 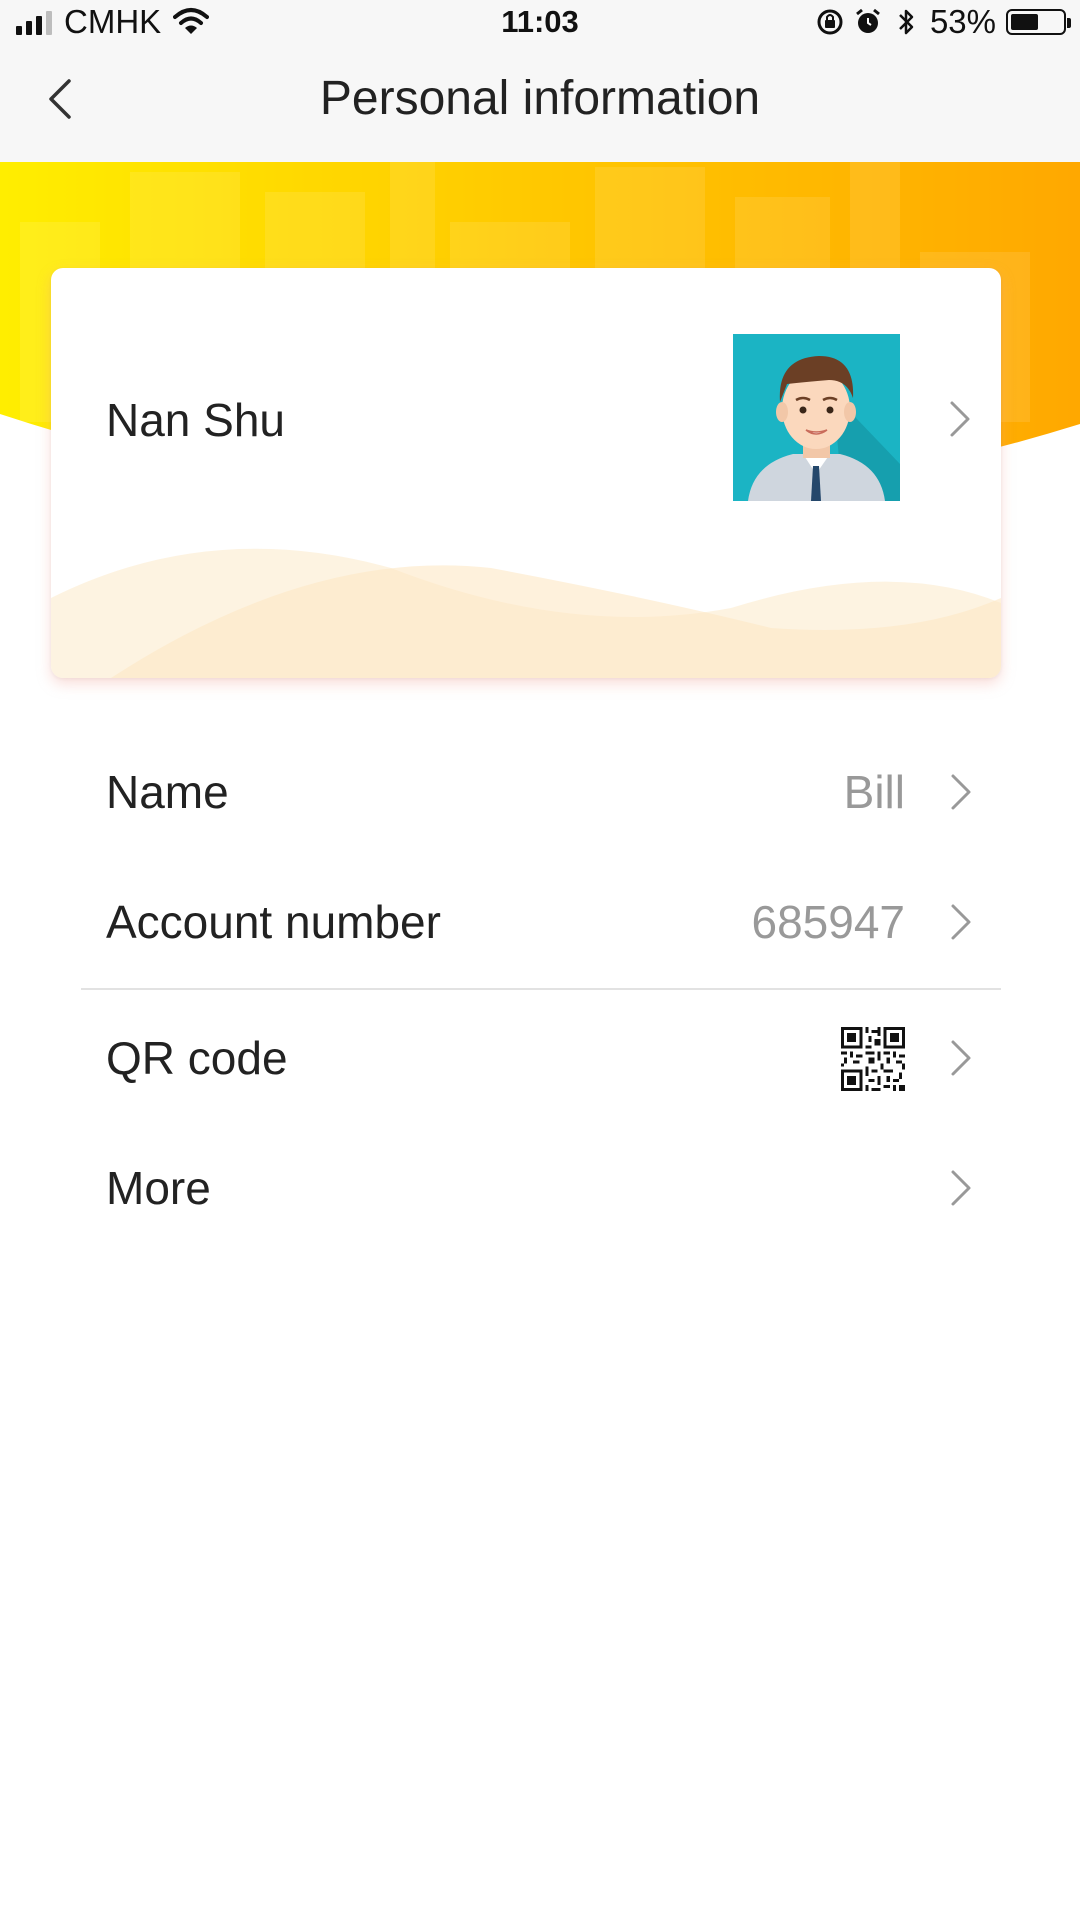 What do you see at coordinates (540, 792) in the screenshot?
I see `list-item-name: Name Bill` at bounding box center [540, 792].